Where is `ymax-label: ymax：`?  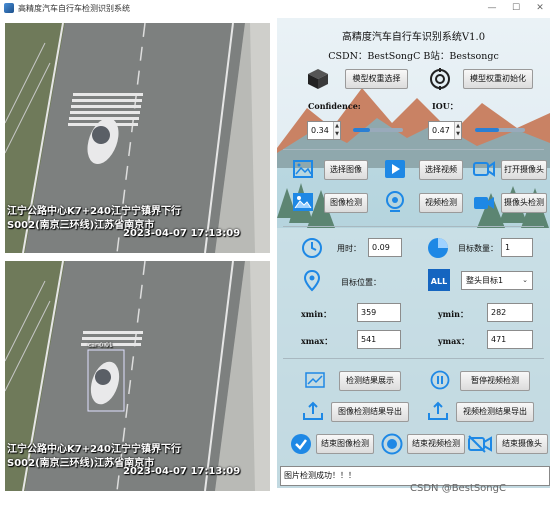
ymax-label: ymax： is located at coordinates (454, 341).